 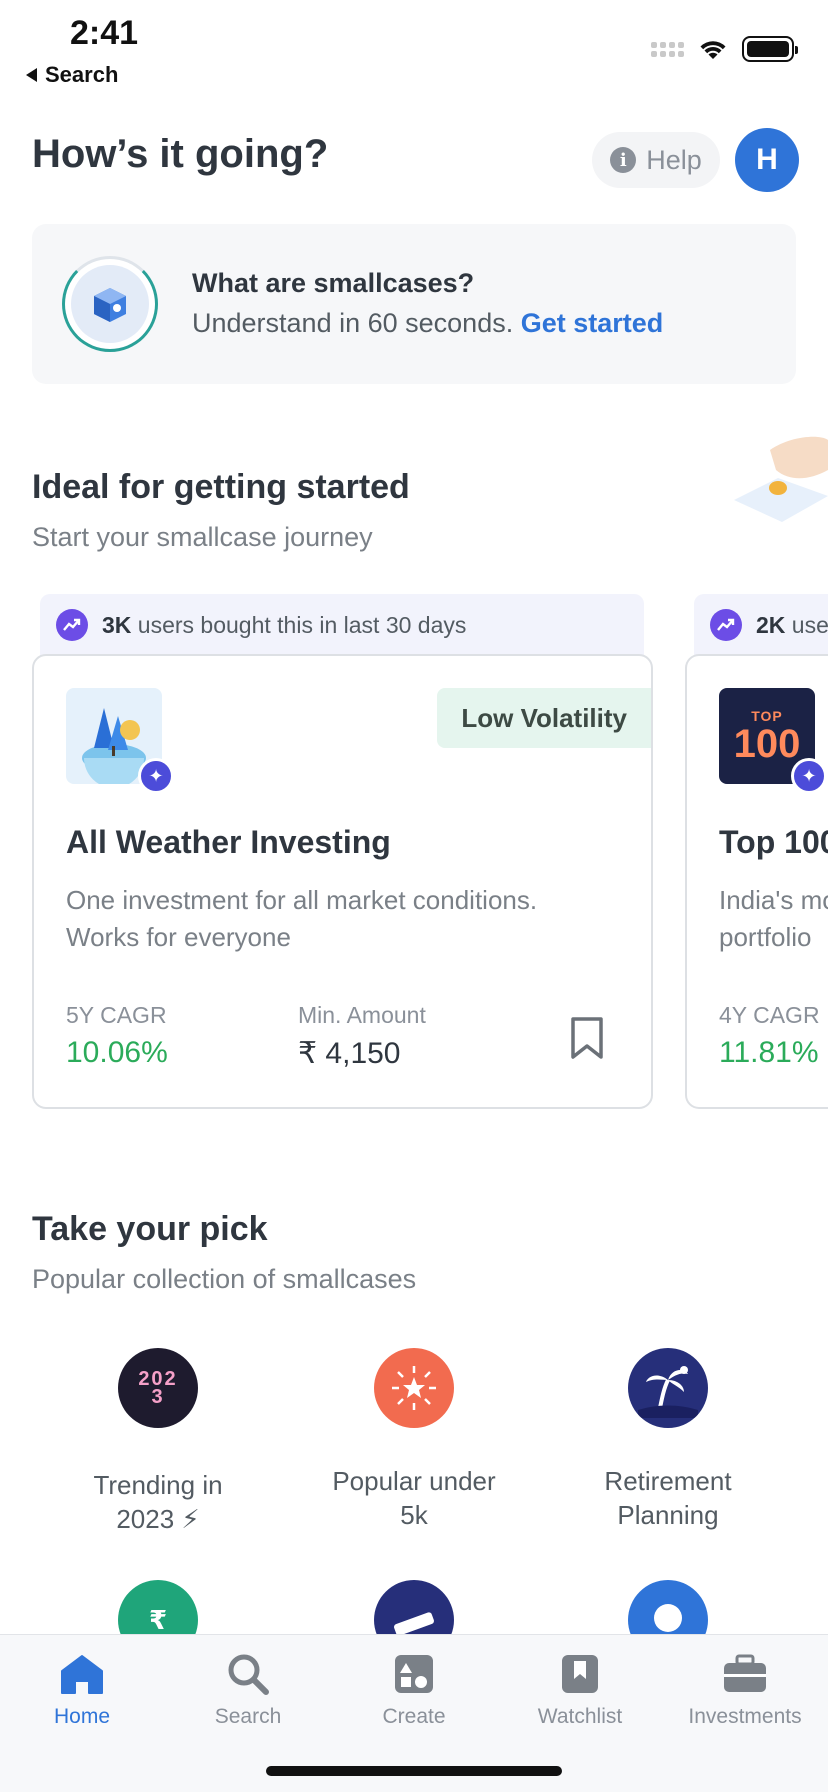 What do you see at coordinates (82, 1674) in the screenshot?
I see `home-icon` at bounding box center [82, 1674].